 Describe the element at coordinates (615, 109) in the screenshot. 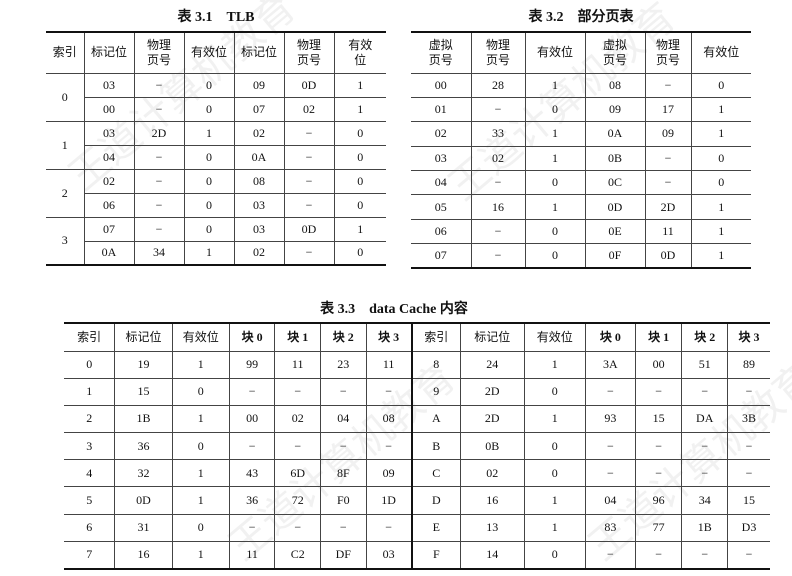

I see `page-table-cell: 09` at that location.